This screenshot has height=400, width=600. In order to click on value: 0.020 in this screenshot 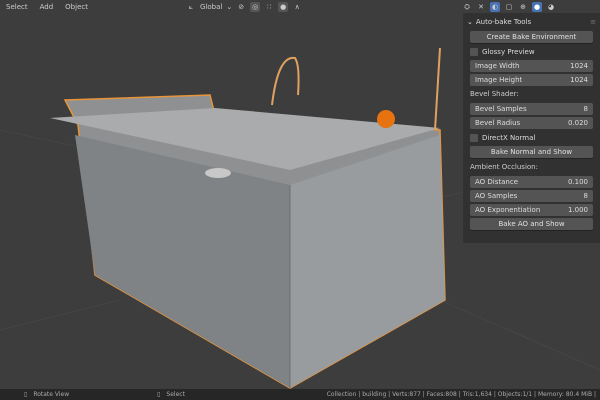, I will do `click(577, 123)`.